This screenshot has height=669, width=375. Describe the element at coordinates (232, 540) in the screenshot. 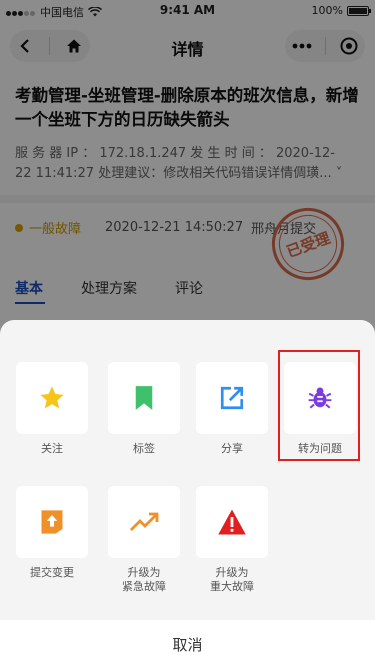

I see `action-upgrade-major: 升级为 重大故障` at that location.